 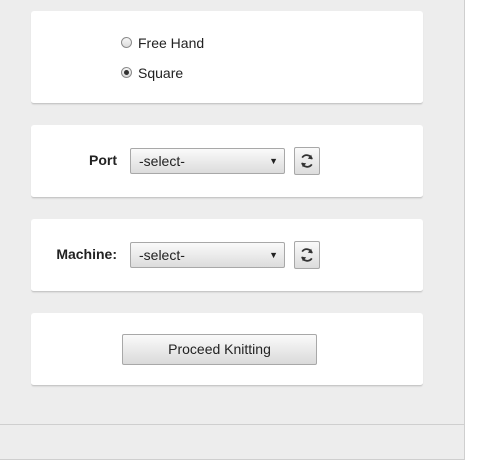 I want to click on square-label: Square, so click(x=161, y=73).